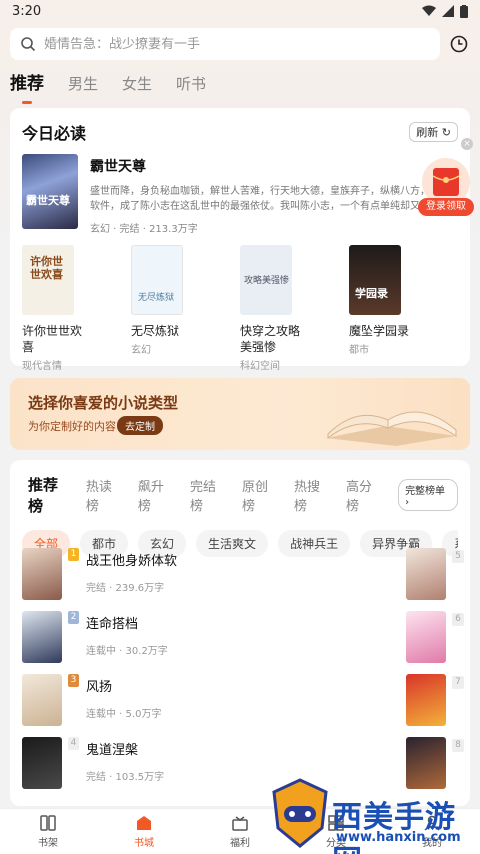 The image size is (480, 854). What do you see at coordinates (446, 132) in the screenshot?
I see `refresh-icon: ↻` at bounding box center [446, 132].